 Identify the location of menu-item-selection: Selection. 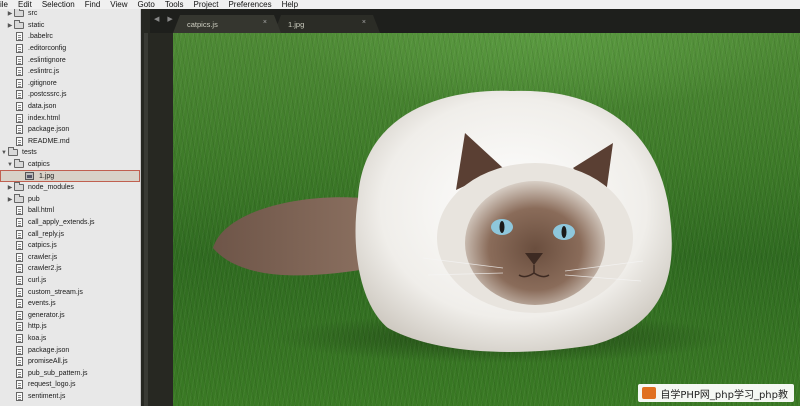
(58, 4).